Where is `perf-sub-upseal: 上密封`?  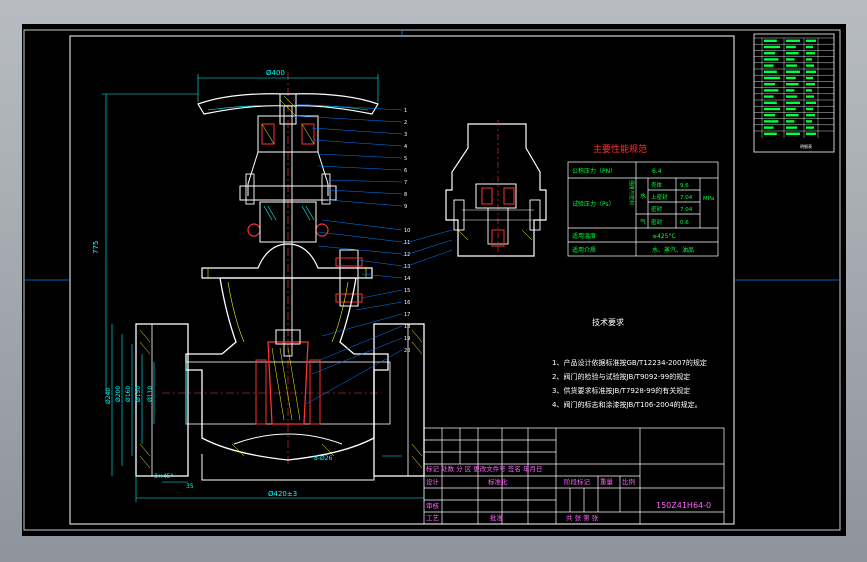
perf-sub-upseal: 上密封 is located at coordinates (659, 197).